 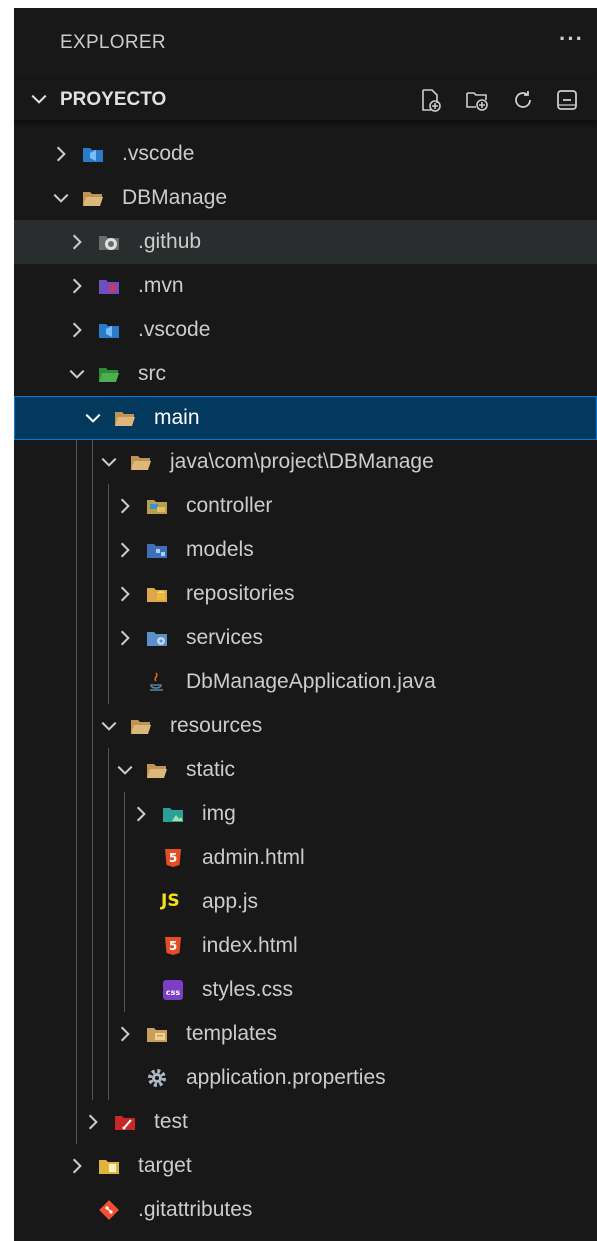 I want to click on tree-item-admin-html: 5 admin.html, so click(x=305, y=858).